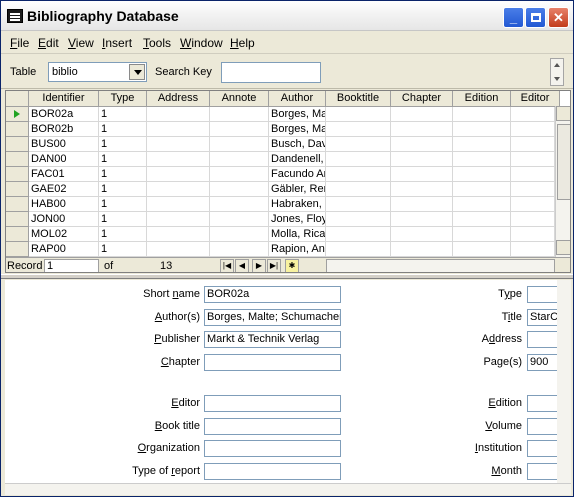 The width and height of the screenshot is (574, 497). I want to click on last-record-button: ▶|, so click(274, 265).